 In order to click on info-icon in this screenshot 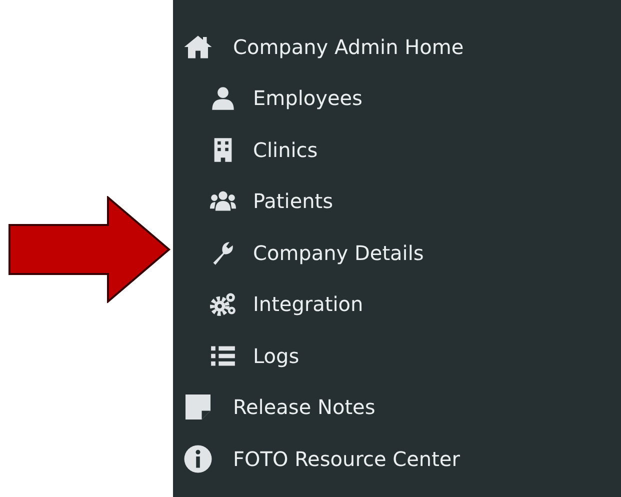, I will do `click(198, 459)`.